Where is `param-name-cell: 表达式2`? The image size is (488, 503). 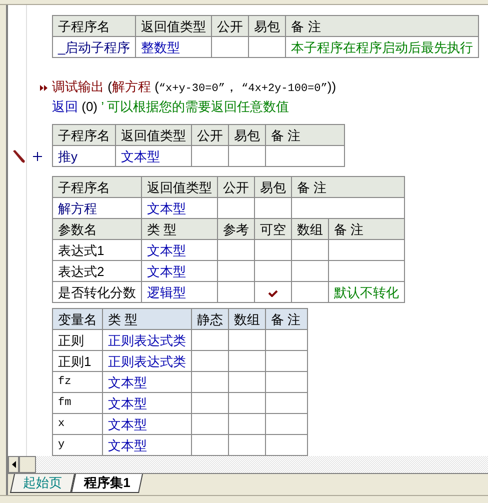
param-name-cell: 表达式2 is located at coordinates (97, 271).